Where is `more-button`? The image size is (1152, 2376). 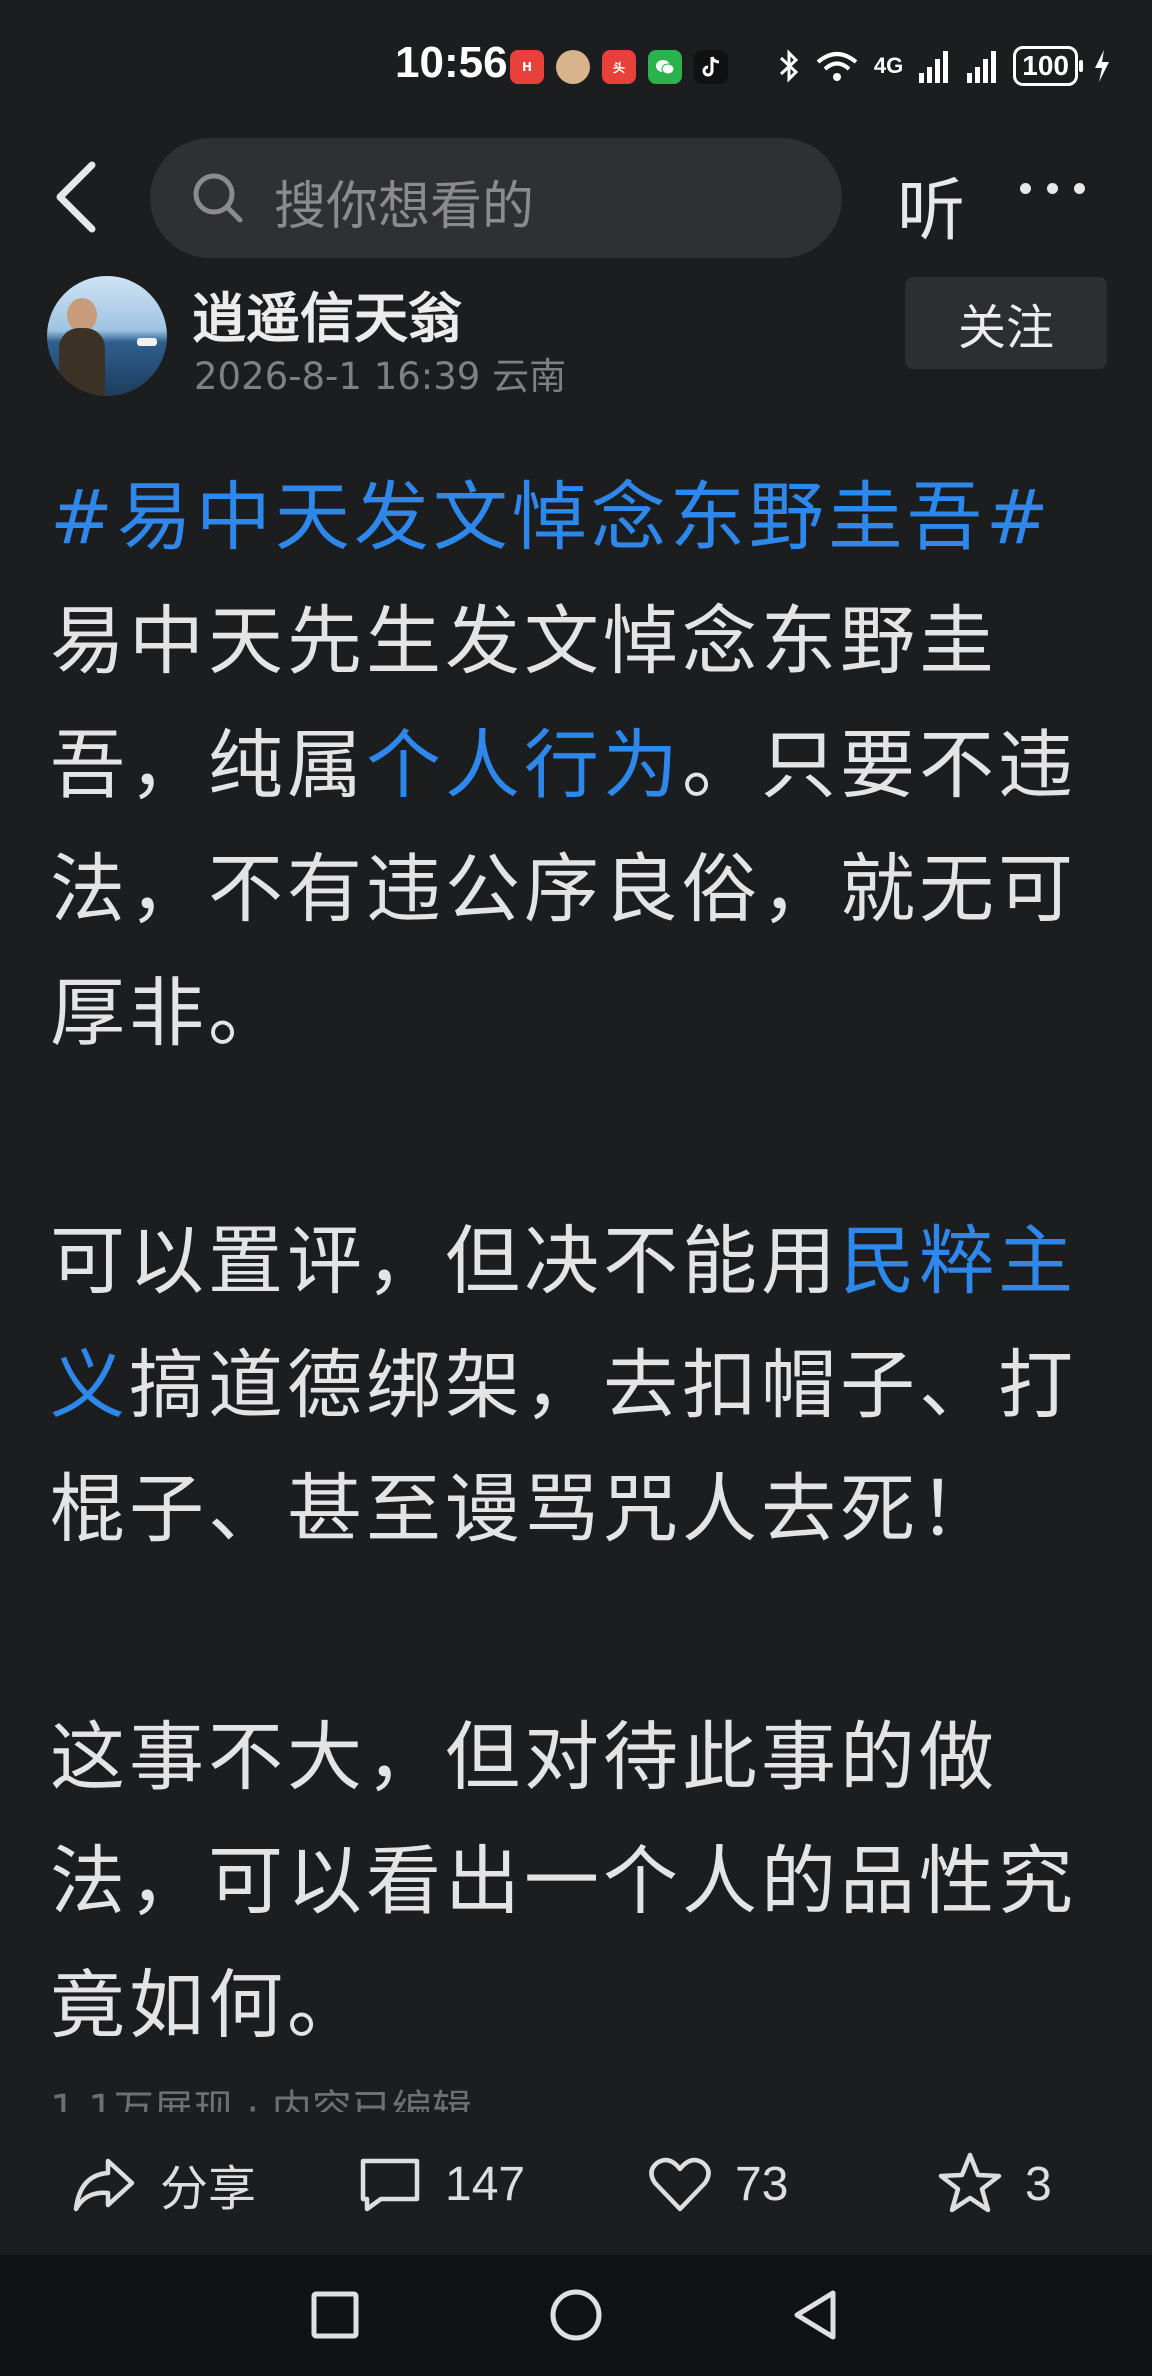 more-button is located at coordinates (1052, 188).